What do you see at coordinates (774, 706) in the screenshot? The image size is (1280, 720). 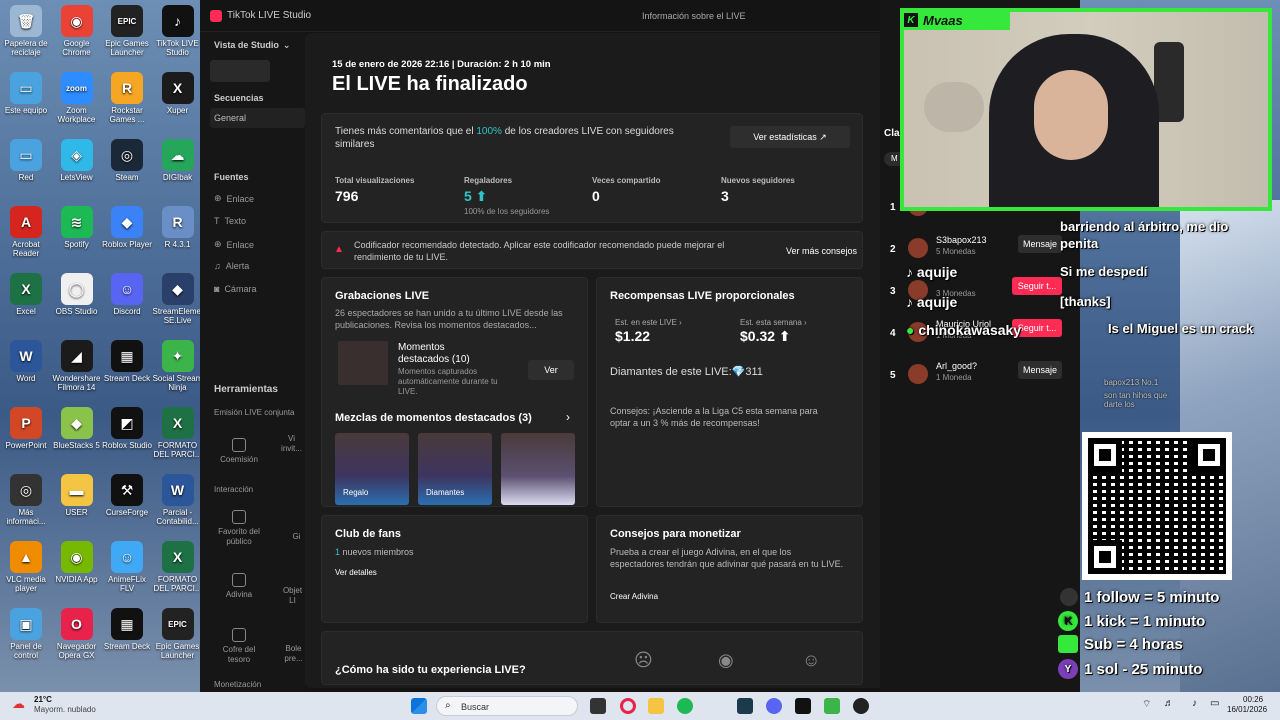 I see `discord-icon` at bounding box center [774, 706].